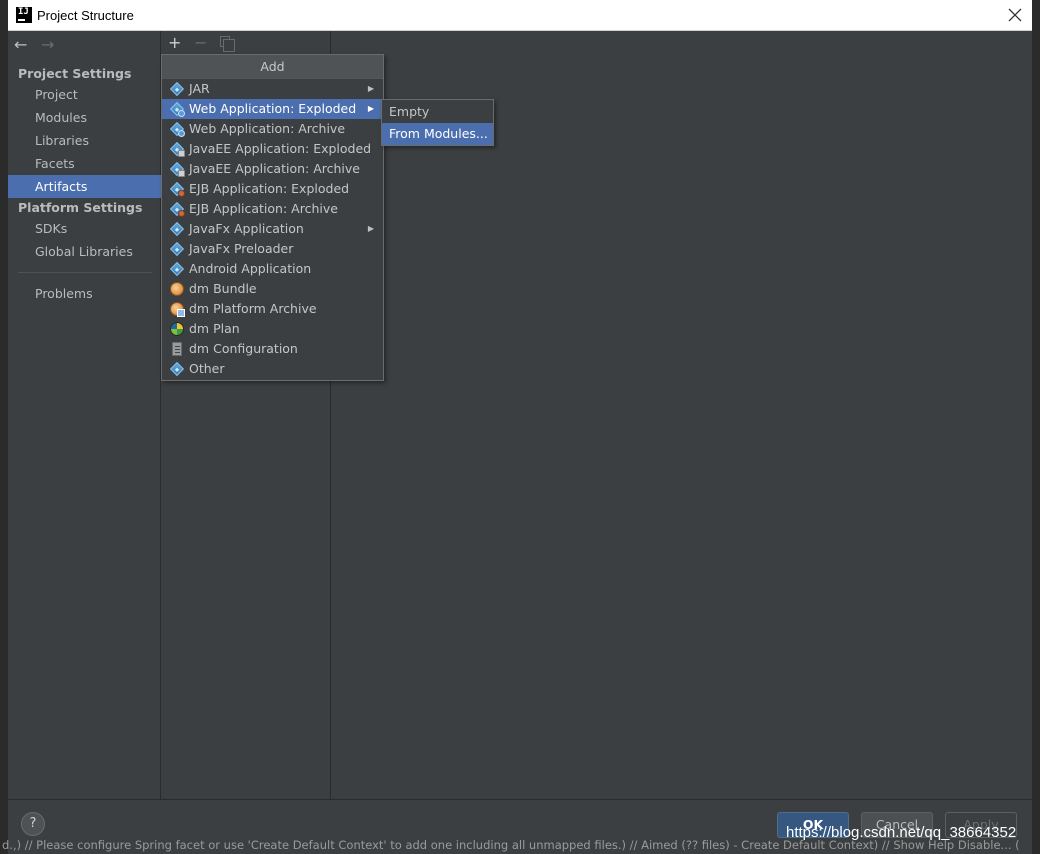 The width and height of the screenshot is (1040, 854). I want to click on dm-archive-icon, so click(177, 309).